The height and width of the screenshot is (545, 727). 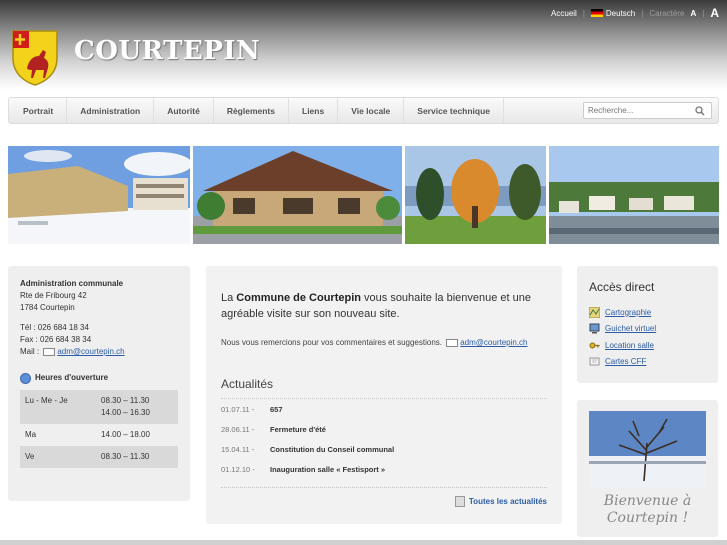 I want to click on promo-line-1: Bienvenue à, so click(x=647, y=501).